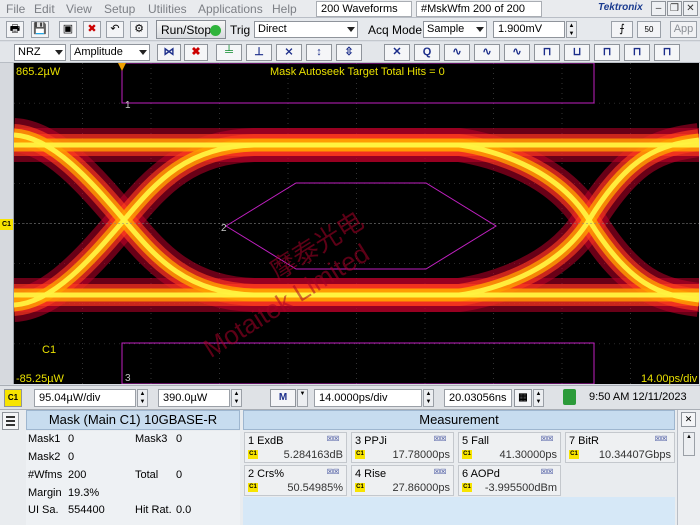  What do you see at coordinates (313, 455) in the screenshot?
I see `measurement-value: 5.284163dB` at bounding box center [313, 455].